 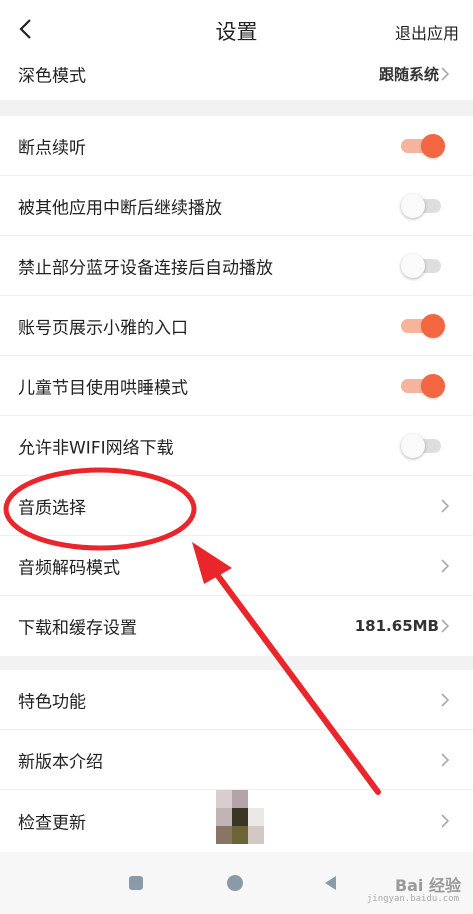 What do you see at coordinates (77, 628) in the screenshot?
I see `setting-label: 下载和缓存设置` at bounding box center [77, 628].